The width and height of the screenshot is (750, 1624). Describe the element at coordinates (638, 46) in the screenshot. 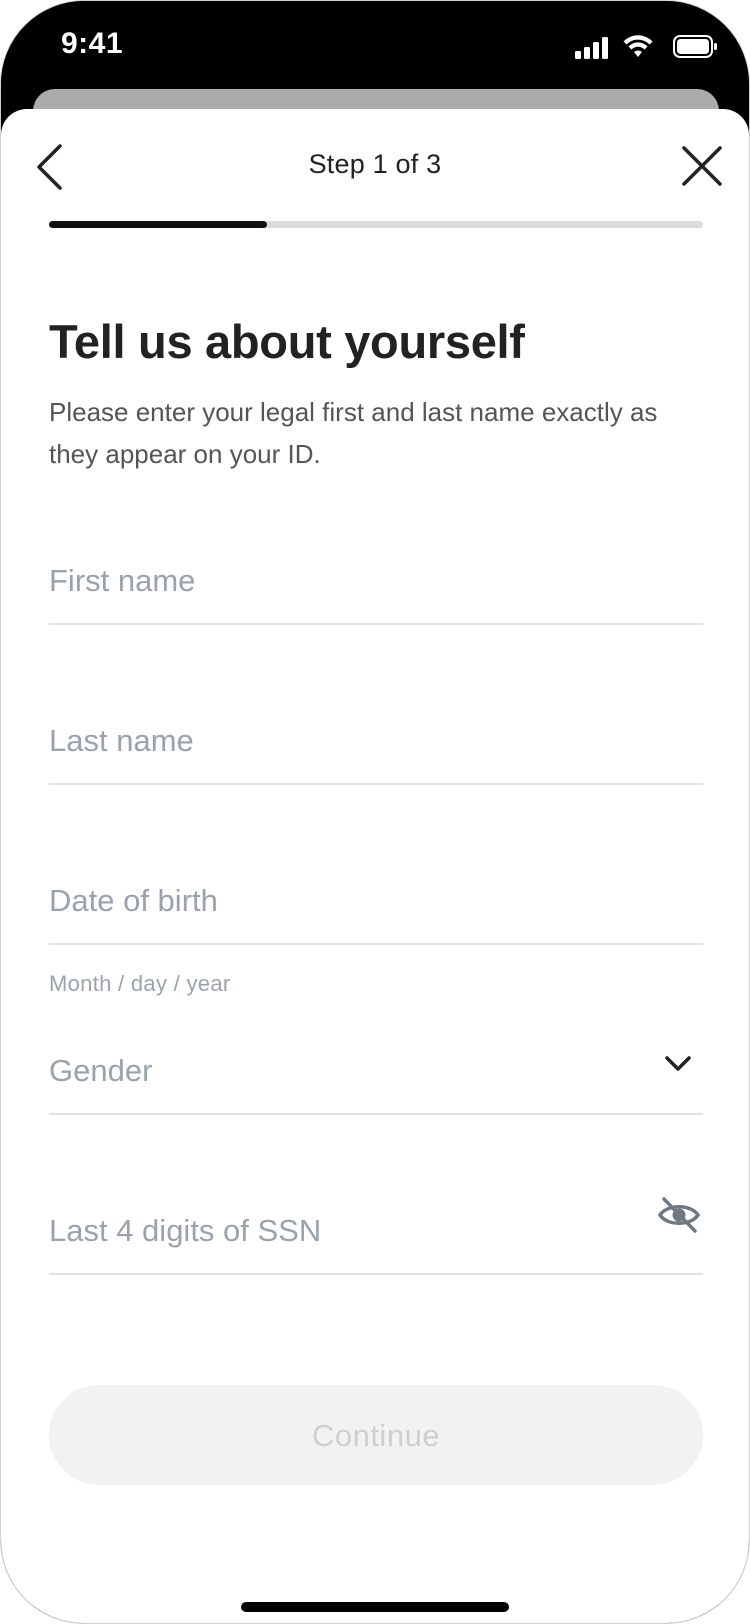

I see `wifi-icon` at that location.